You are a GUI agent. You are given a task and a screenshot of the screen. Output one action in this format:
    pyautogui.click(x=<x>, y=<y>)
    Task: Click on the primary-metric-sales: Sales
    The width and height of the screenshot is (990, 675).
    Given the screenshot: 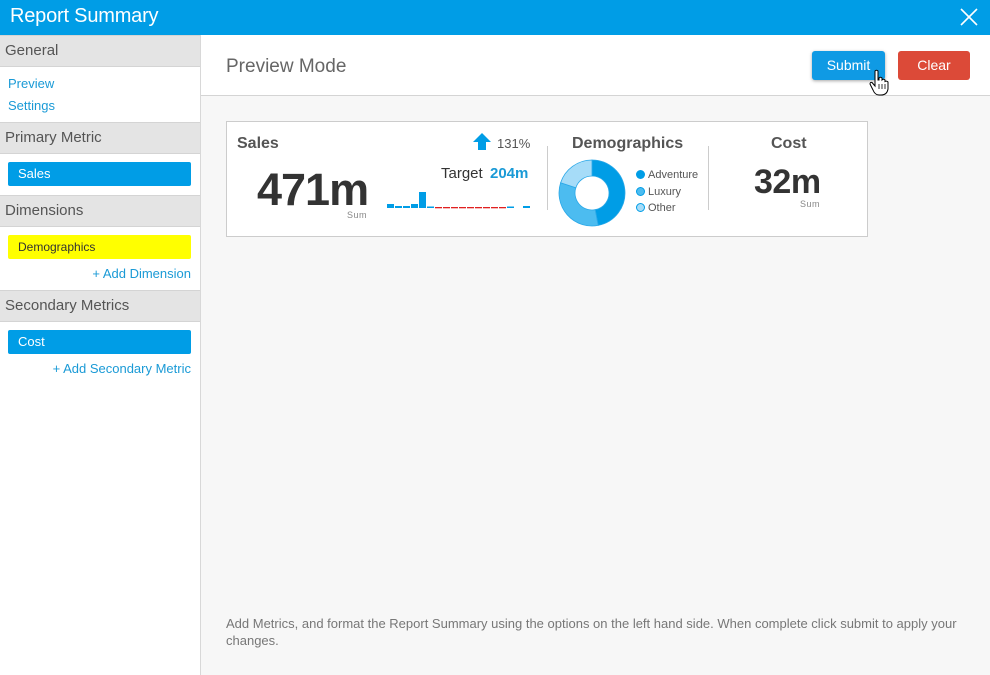 What is the action you would take?
    pyautogui.click(x=99, y=174)
    